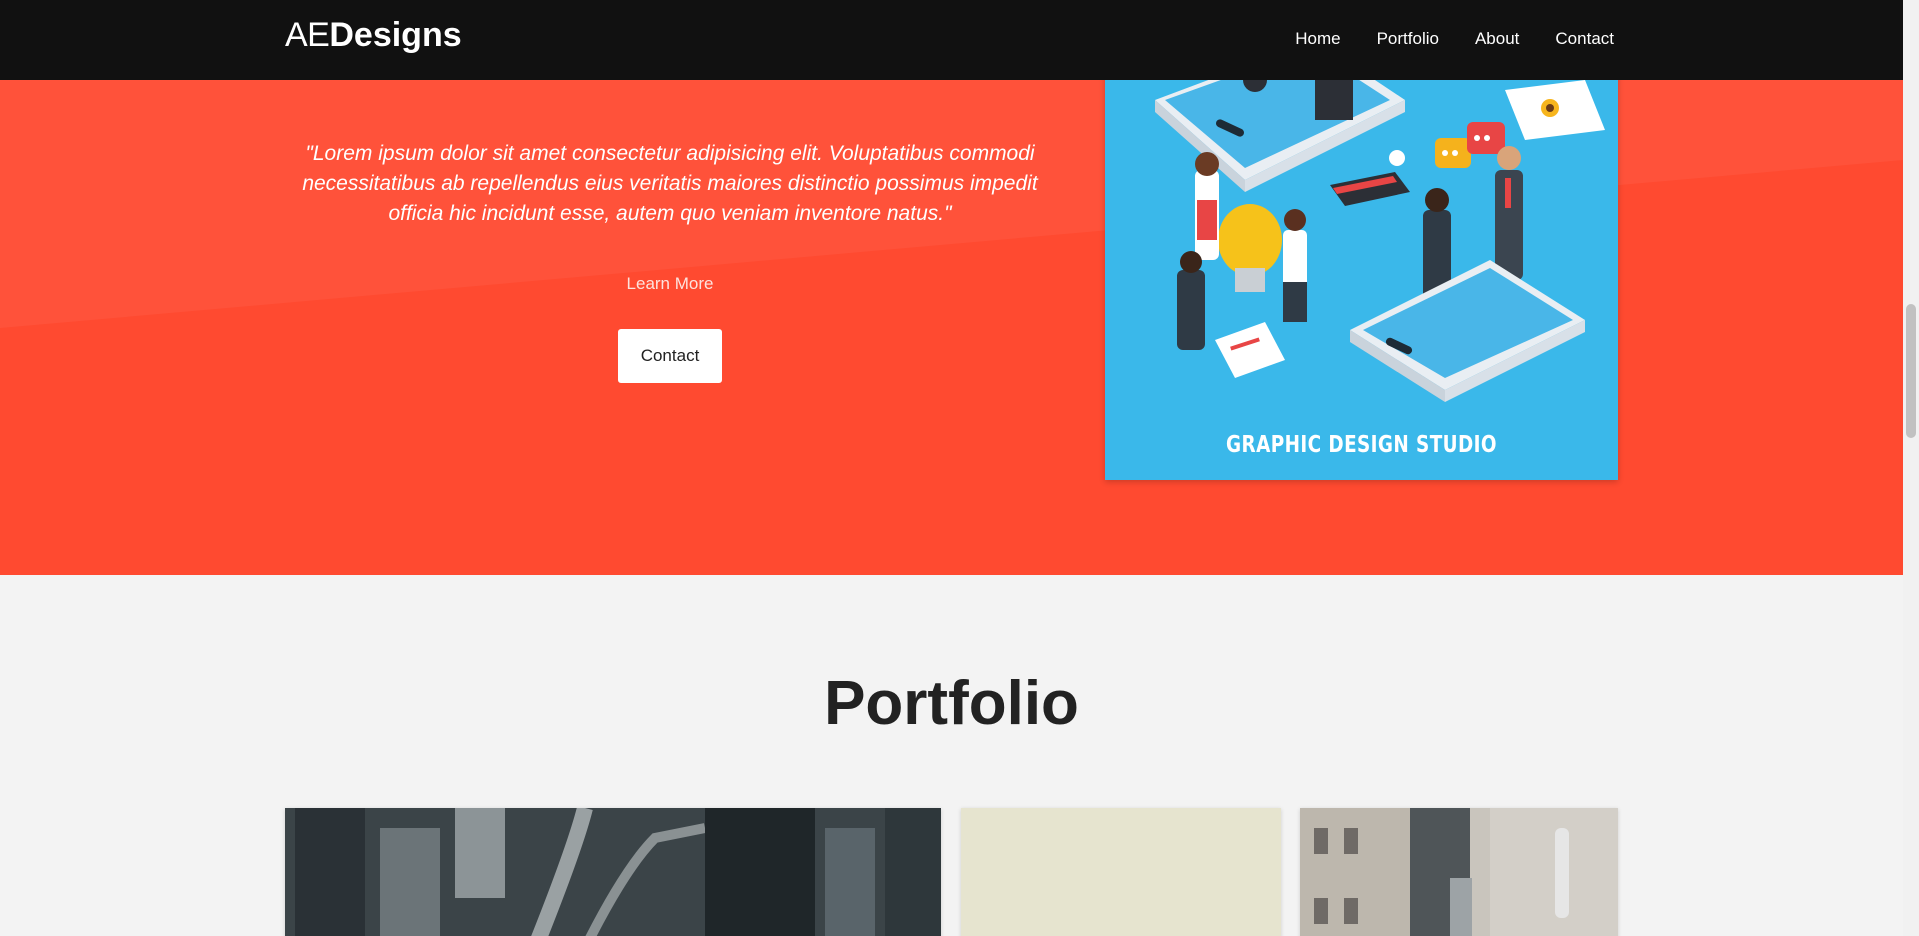 This screenshot has height=936, width=1919. What do you see at coordinates (1584, 39) in the screenshot?
I see `nav-contact: Contact` at bounding box center [1584, 39].